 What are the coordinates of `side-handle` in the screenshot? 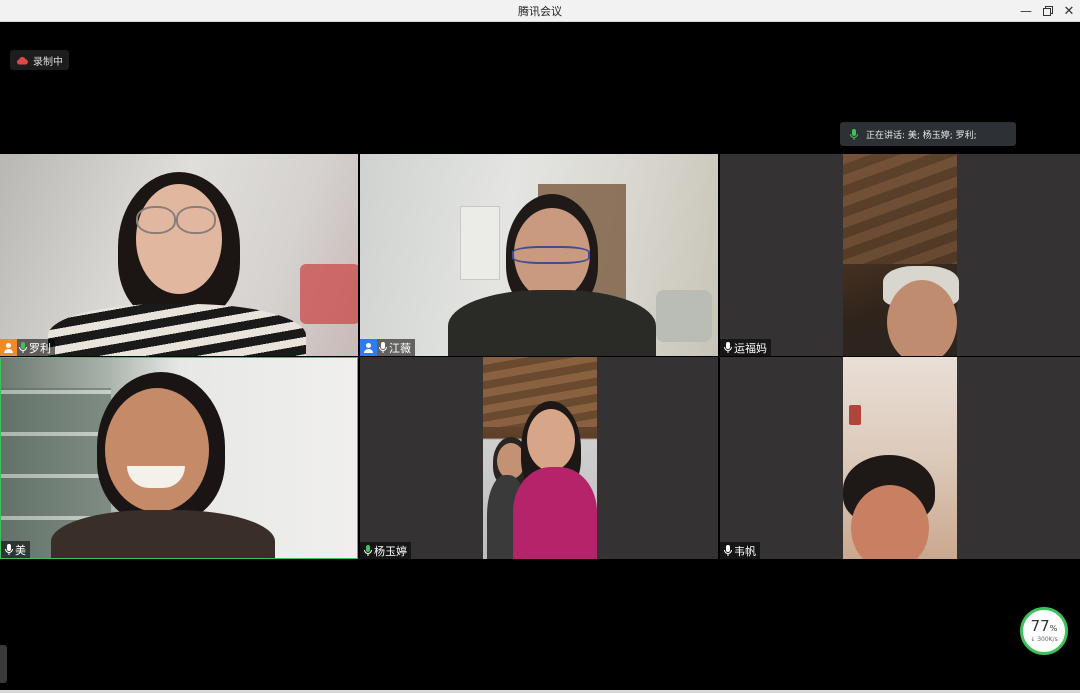 It's located at (3, 664).